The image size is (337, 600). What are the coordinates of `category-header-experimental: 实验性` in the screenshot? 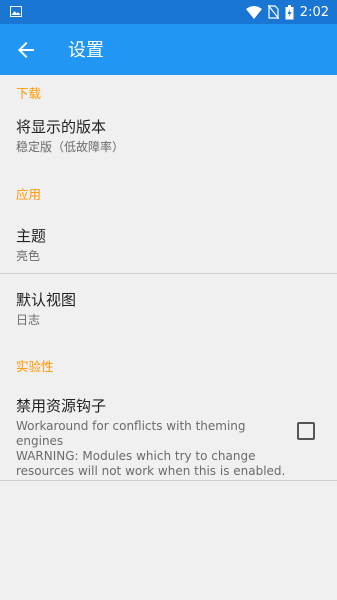 It's located at (35, 366).